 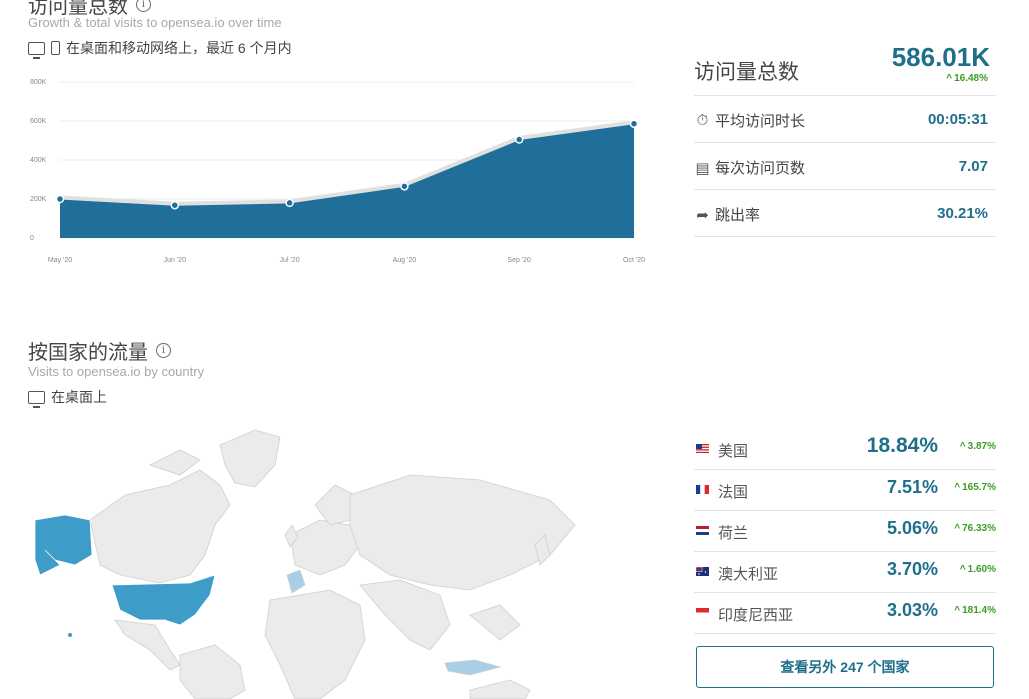 What do you see at coordinates (702, 215) in the screenshot?
I see `bounce-arrow-icon: ➦` at bounding box center [702, 215].